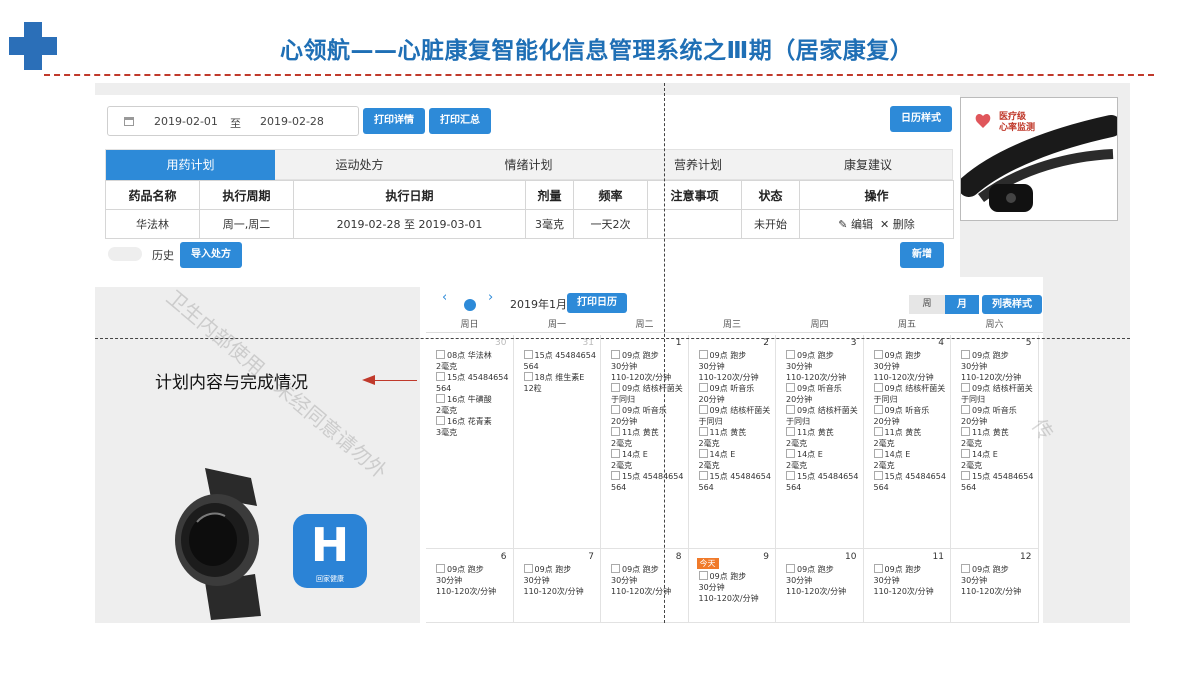 This screenshot has width=1200, height=700. Describe the element at coordinates (927, 304) in the screenshot. I see `view-week-button: 周` at that location.